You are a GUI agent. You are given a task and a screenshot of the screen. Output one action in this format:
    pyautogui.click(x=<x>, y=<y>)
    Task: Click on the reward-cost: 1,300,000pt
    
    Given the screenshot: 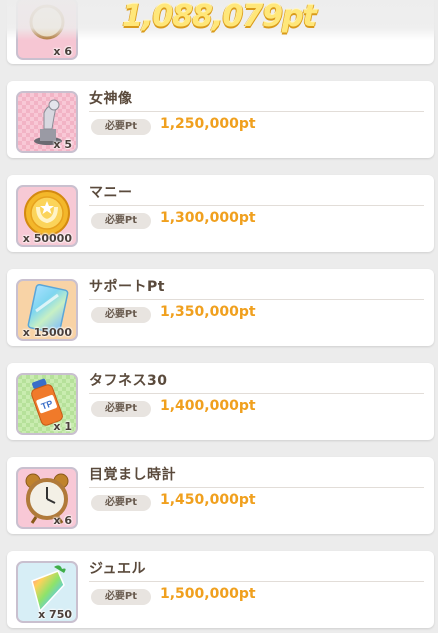 What is the action you would take?
    pyautogui.click(x=208, y=218)
    